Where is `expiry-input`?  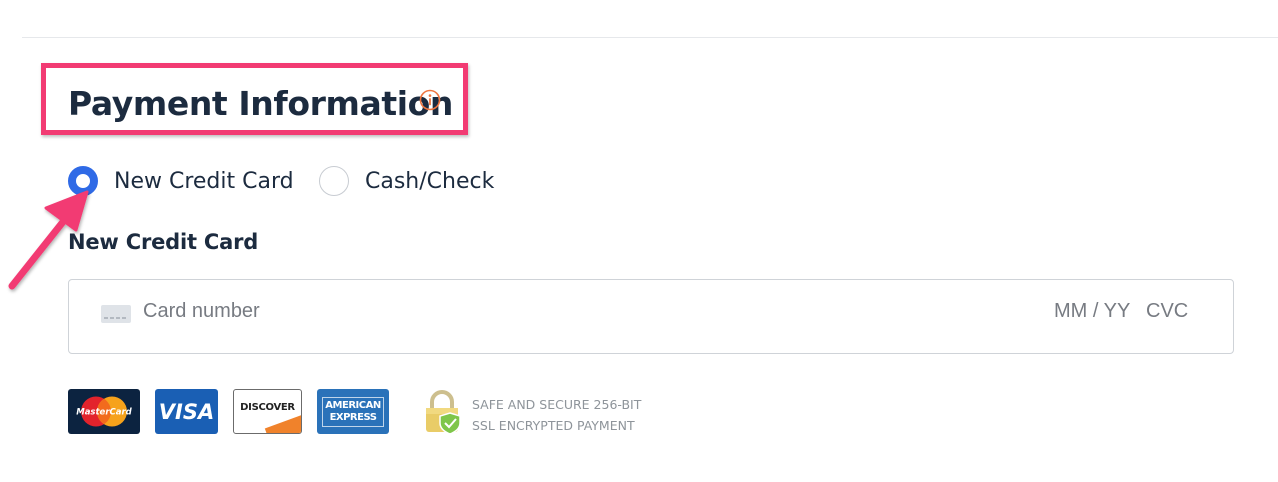
expiry-input is located at coordinates (1094, 311).